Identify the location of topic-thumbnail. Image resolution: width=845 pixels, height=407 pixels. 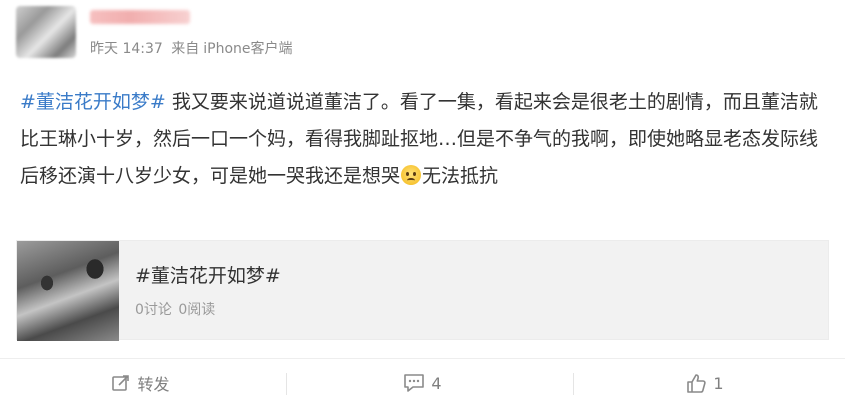
(68, 291).